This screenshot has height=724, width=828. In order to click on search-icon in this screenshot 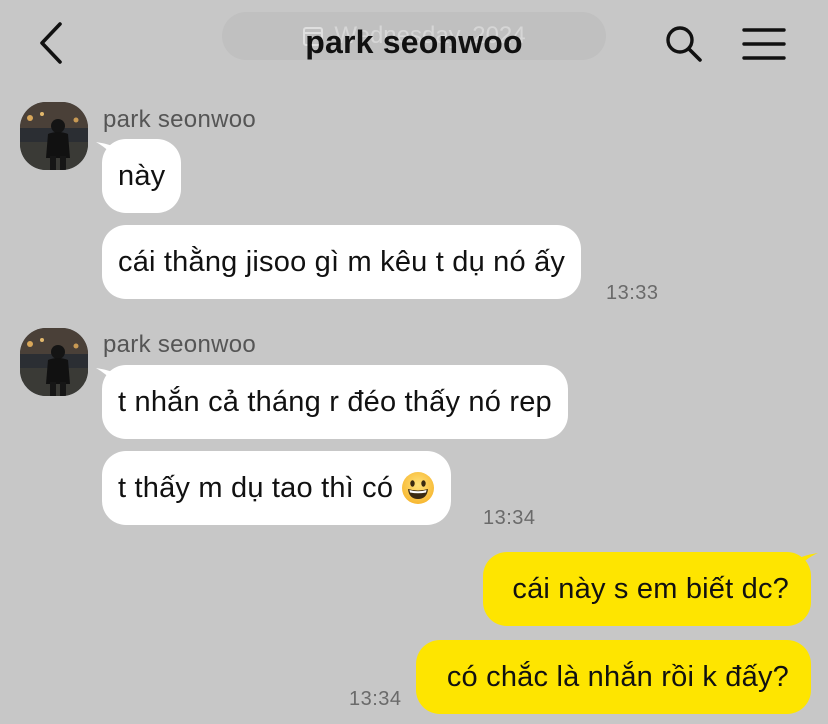, I will do `click(684, 44)`.